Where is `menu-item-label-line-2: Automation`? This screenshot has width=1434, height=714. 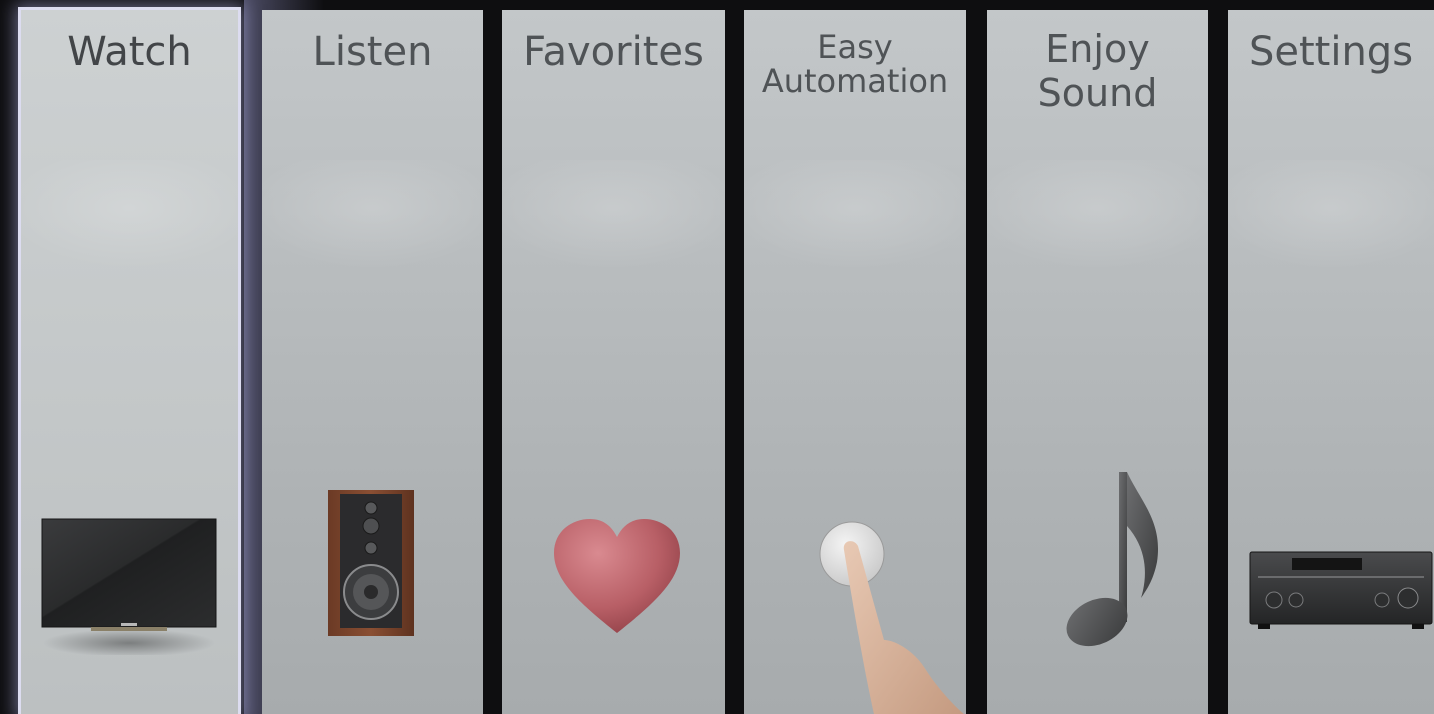 menu-item-label-line-2: Automation is located at coordinates (855, 81).